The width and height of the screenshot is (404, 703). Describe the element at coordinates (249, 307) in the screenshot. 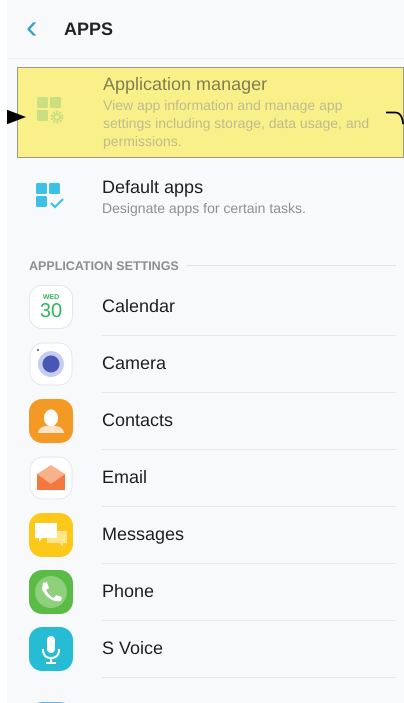

I see `app-name: Calendar` at that location.